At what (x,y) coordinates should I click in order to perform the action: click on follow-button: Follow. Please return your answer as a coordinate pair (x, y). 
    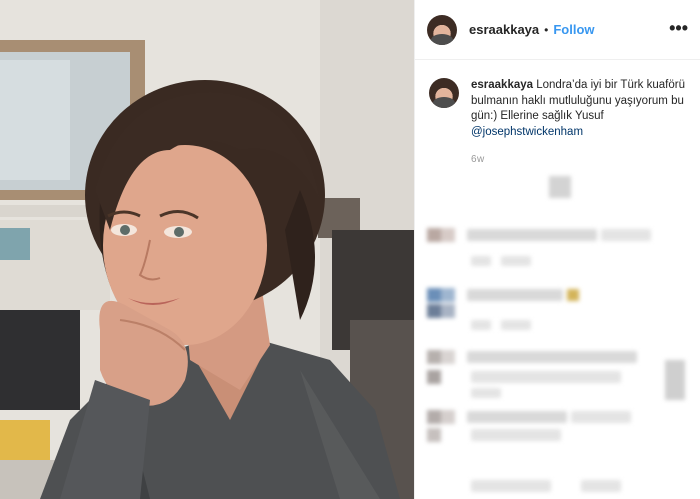
    Looking at the image, I should click on (573, 29).